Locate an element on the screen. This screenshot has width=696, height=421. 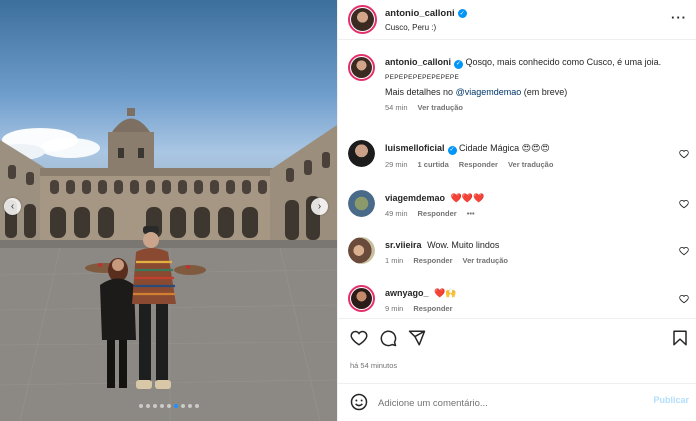
comment-composer: Publicar is located at coordinates (517, 402).